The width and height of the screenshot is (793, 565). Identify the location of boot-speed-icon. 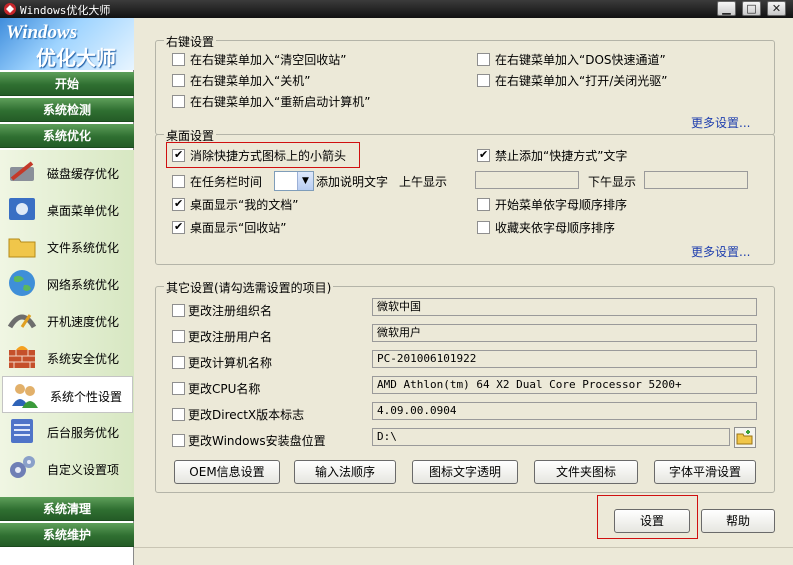
(22, 321).